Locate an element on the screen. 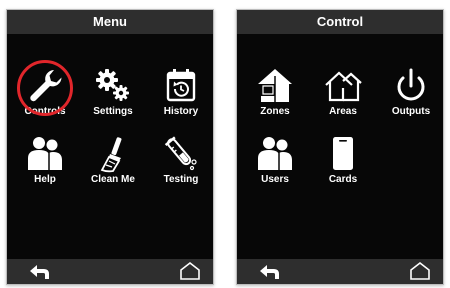  history-tile: History is located at coordinates (181, 93).